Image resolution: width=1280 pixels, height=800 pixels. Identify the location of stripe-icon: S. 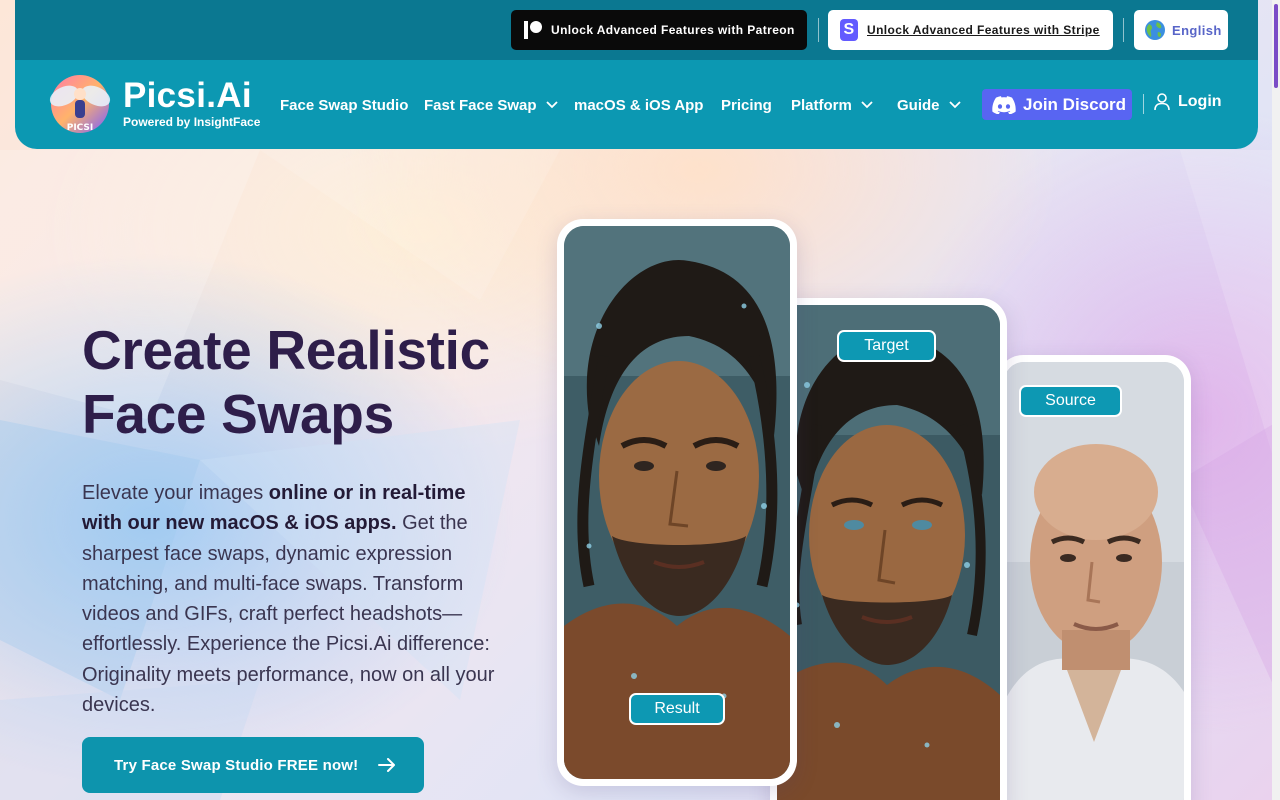
(849, 30).